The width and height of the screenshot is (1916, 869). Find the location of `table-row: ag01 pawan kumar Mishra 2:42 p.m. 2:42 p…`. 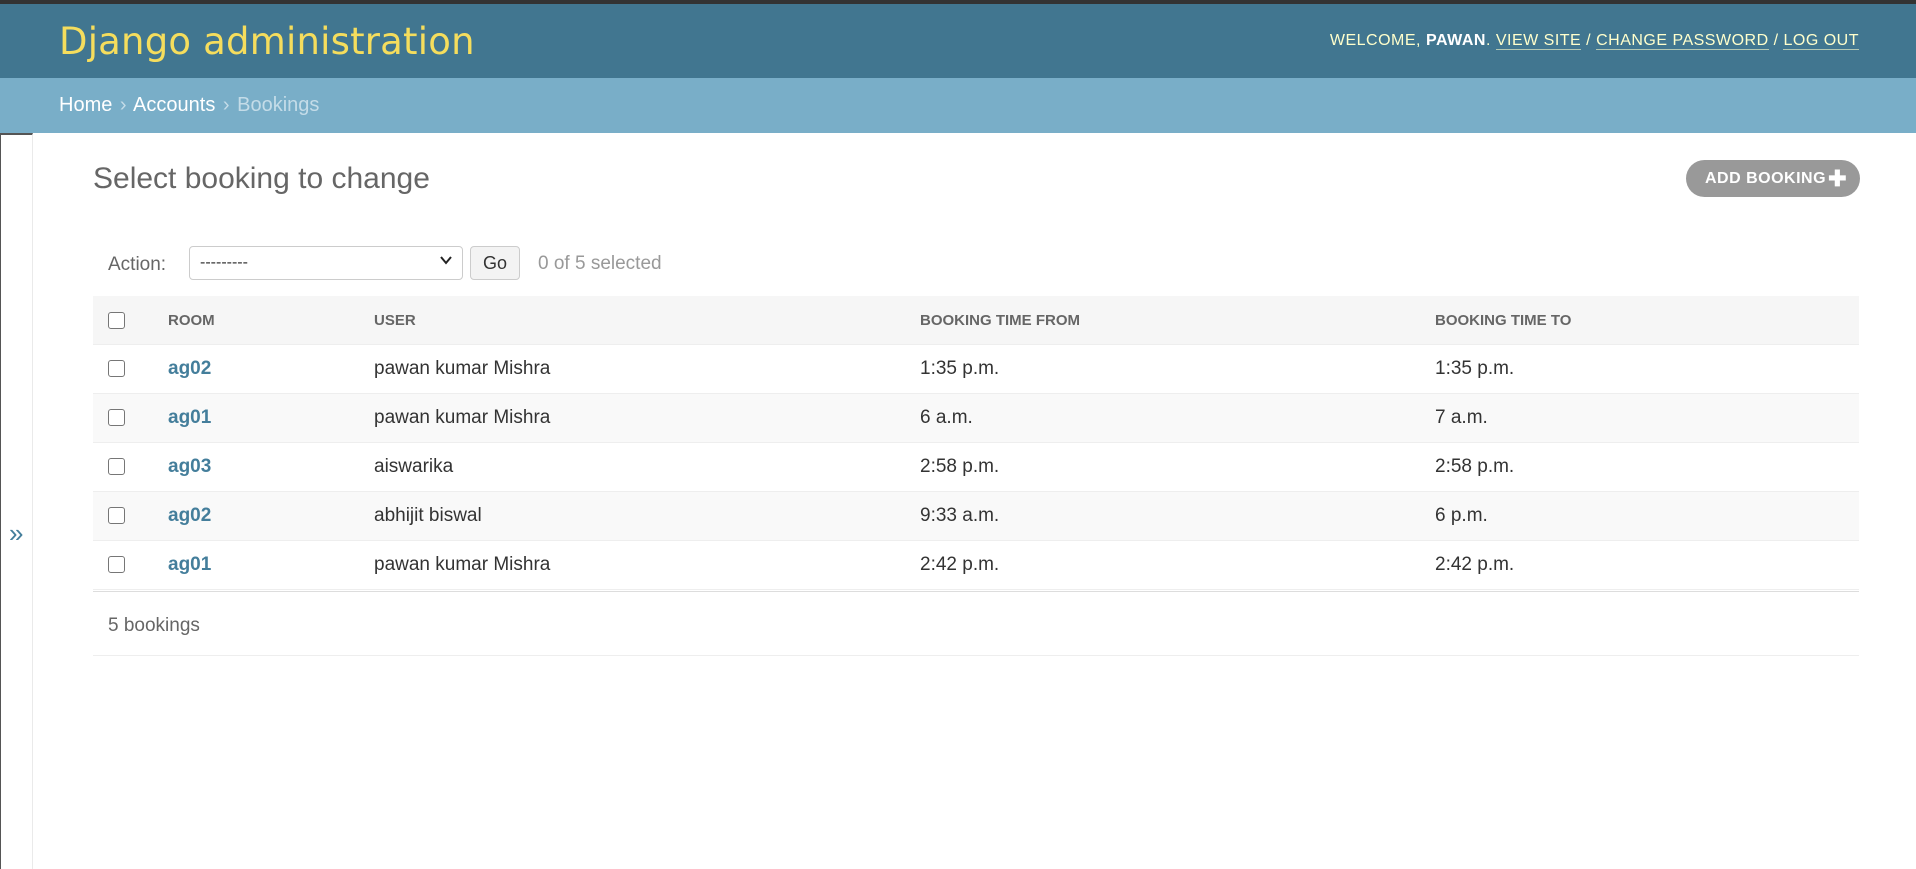

table-row: ag01 pawan kumar Mishra 2:42 p.m. 2:42 p… is located at coordinates (976, 565).